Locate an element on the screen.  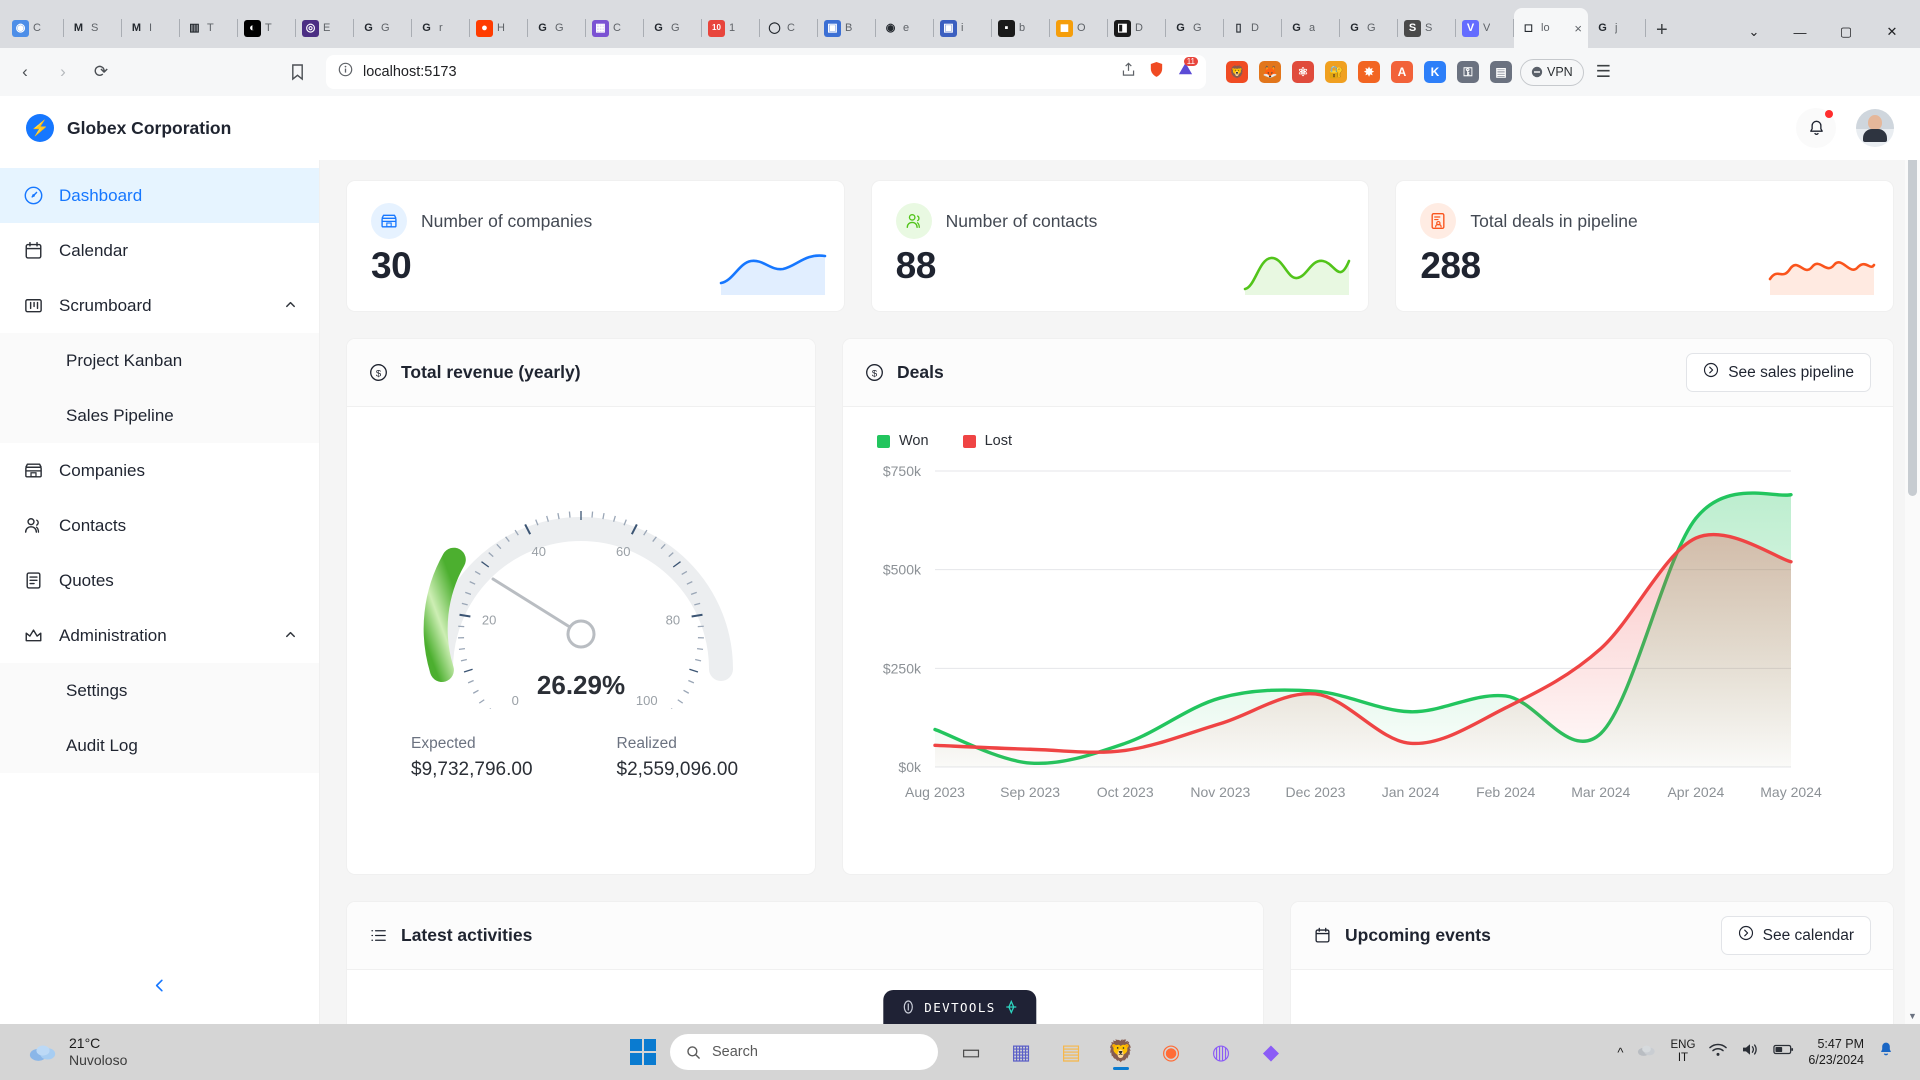
tab-list-button: ⌄ is located at coordinates (1754, 32).